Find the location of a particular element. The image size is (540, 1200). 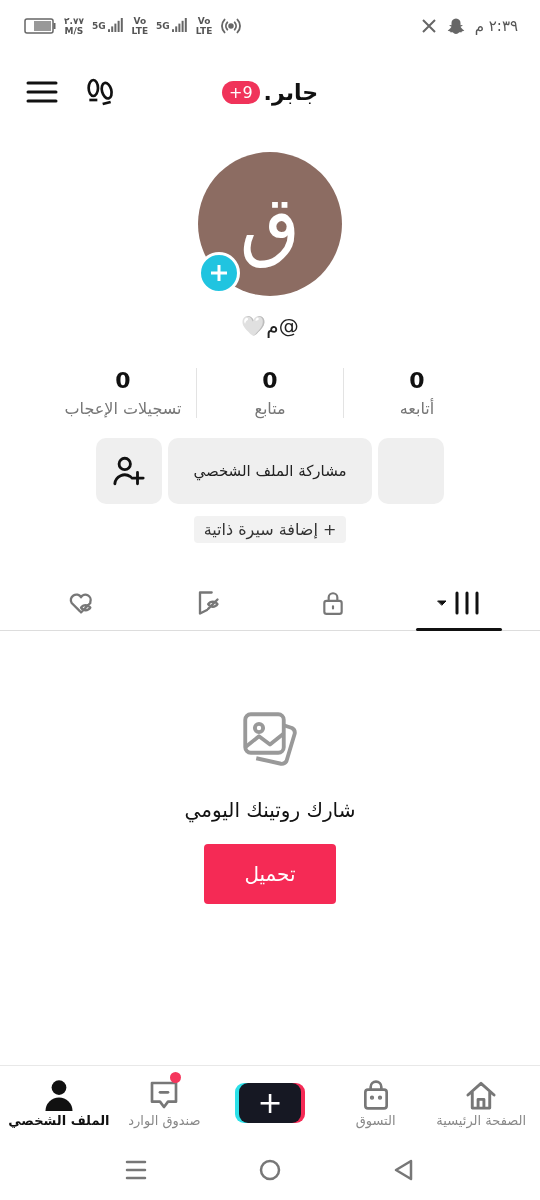

nav-item: الملف الشخصي is located at coordinates (59, 1103).